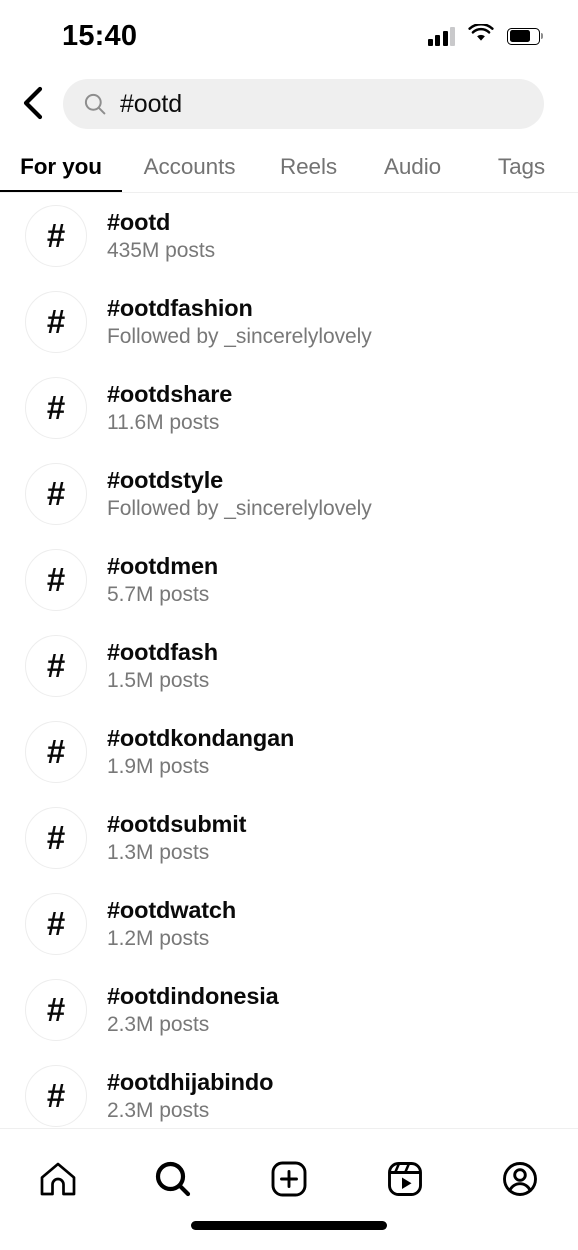  I want to click on hashtag-meta: 1.2M posts, so click(158, 939).